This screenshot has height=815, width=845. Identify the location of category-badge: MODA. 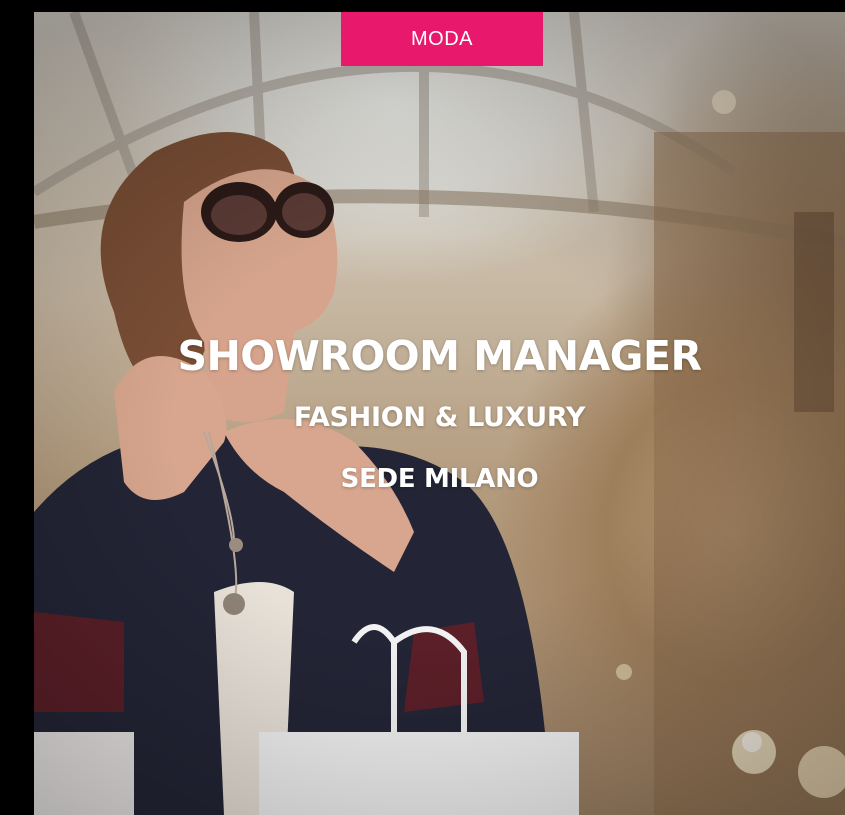
(442, 39).